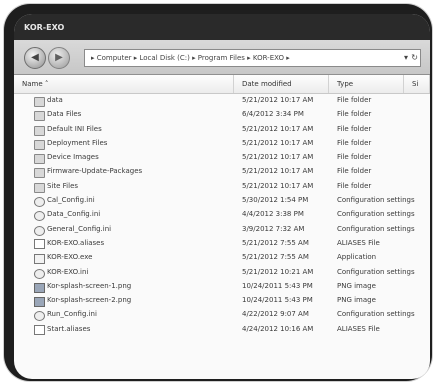  Describe the element at coordinates (273, 228) in the screenshot. I see `file-date: 3/9/2012 7:32 AM` at that location.